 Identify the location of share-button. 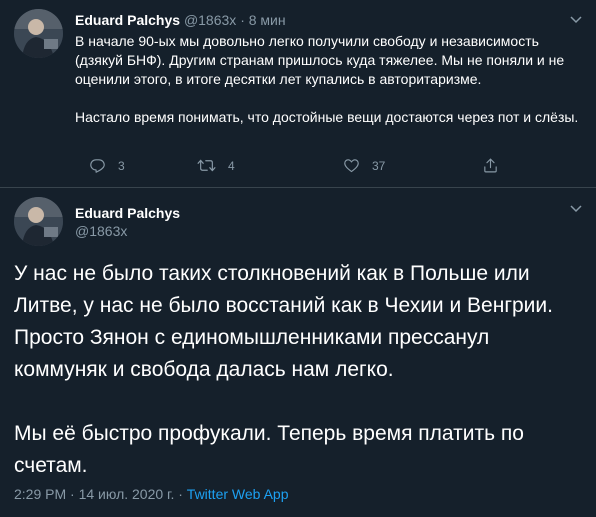
(490, 165).